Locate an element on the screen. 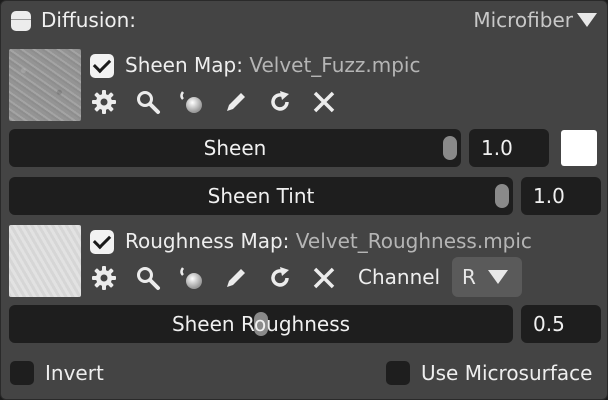 The height and width of the screenshot is (400, 608). invert-checkbox is located at coordinates (22, 373).